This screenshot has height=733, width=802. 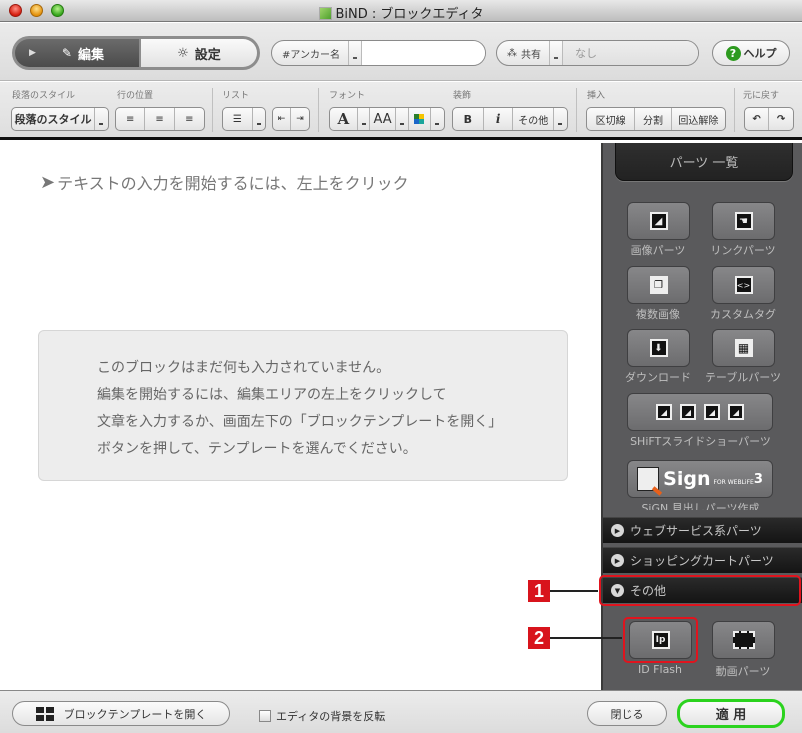 What do you see at coordinates (198, 53) in the screenshot?
I see `settings-mode-button: ☼ 設定` at bounding box center [198, 53].